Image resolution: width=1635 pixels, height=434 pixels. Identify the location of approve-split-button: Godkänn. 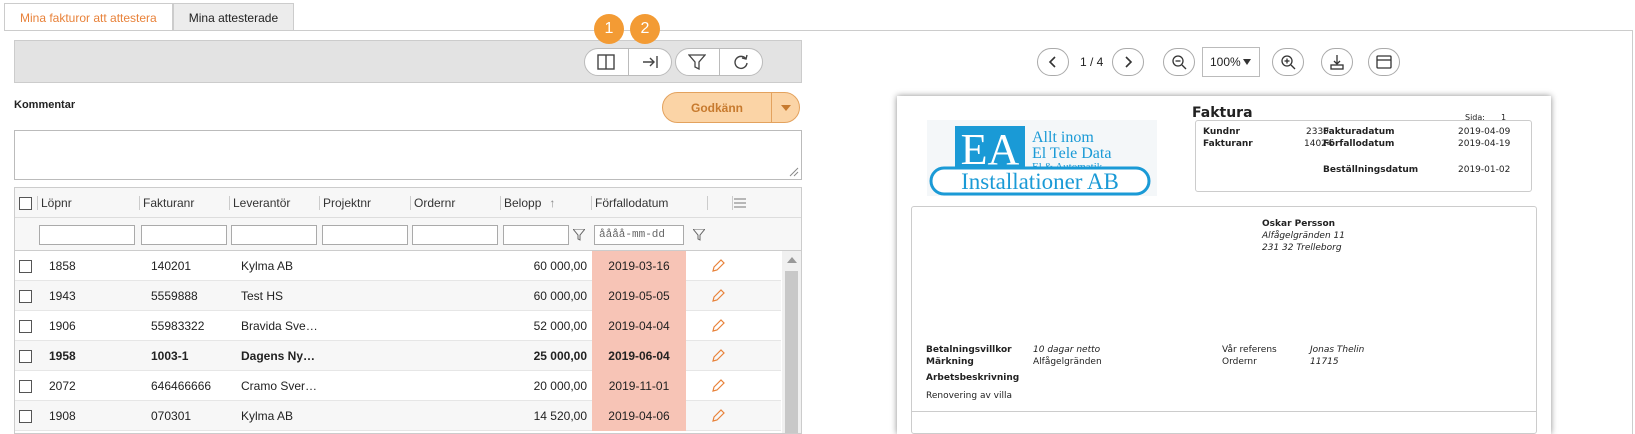
(731, 107).